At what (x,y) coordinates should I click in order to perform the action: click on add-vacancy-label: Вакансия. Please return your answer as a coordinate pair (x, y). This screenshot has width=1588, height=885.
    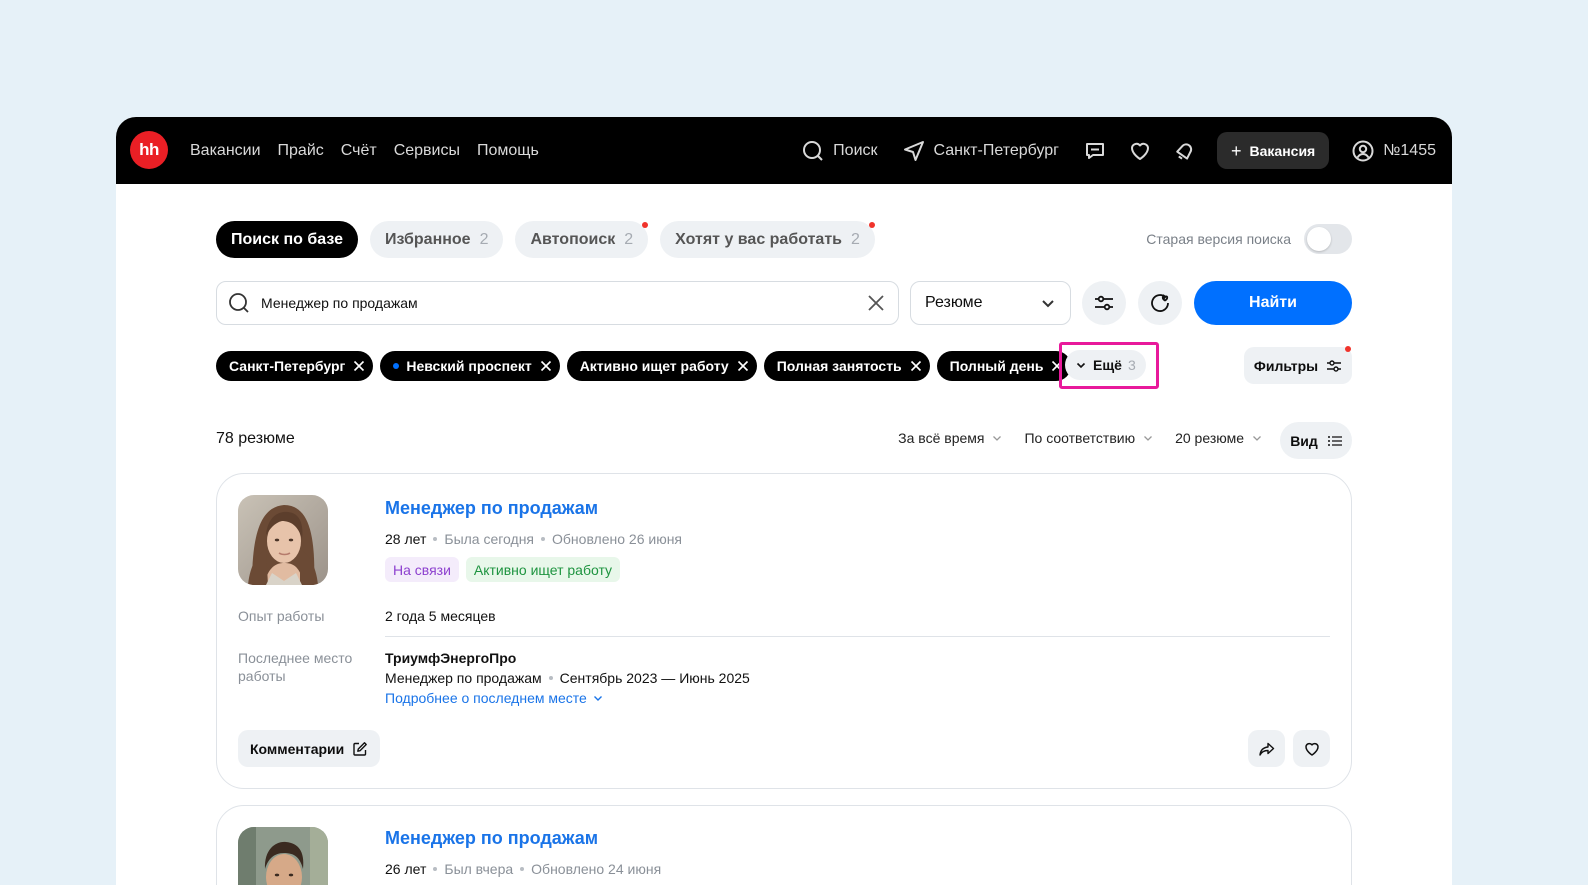
    Looking at the image, I should click on (1282, 150).